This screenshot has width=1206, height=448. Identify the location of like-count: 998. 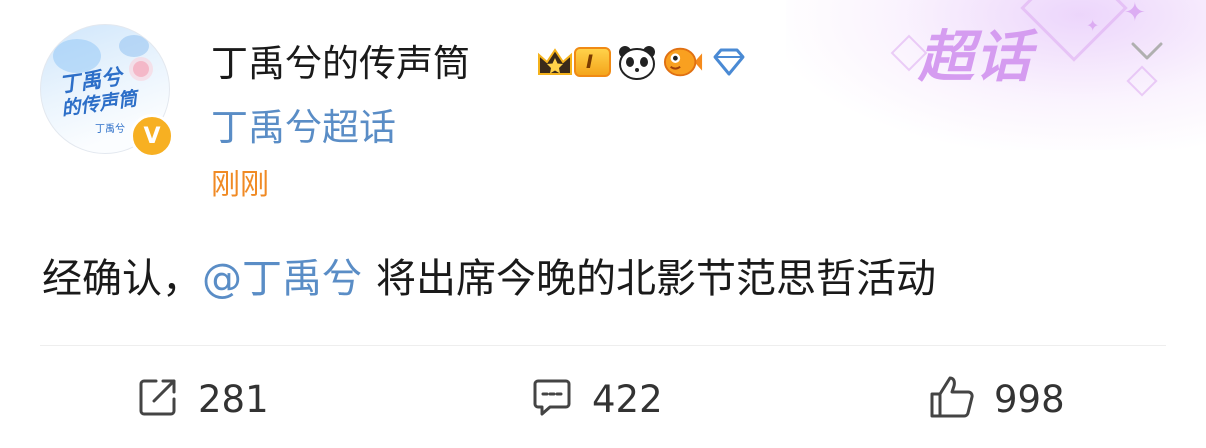
(1029, 399).